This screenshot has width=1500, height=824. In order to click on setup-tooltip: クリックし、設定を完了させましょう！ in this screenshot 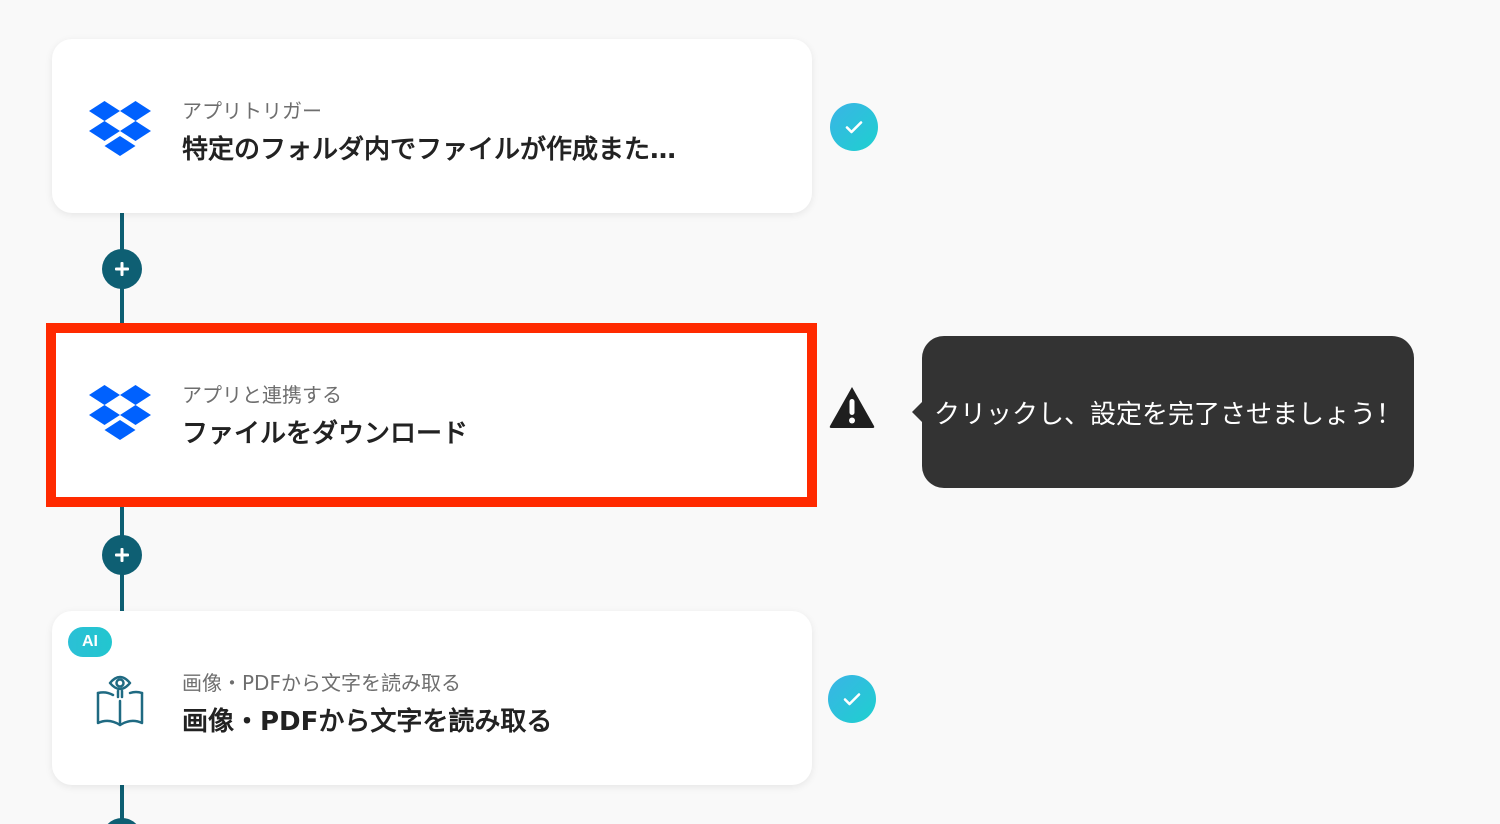, I will do `click(1163, 412)`.